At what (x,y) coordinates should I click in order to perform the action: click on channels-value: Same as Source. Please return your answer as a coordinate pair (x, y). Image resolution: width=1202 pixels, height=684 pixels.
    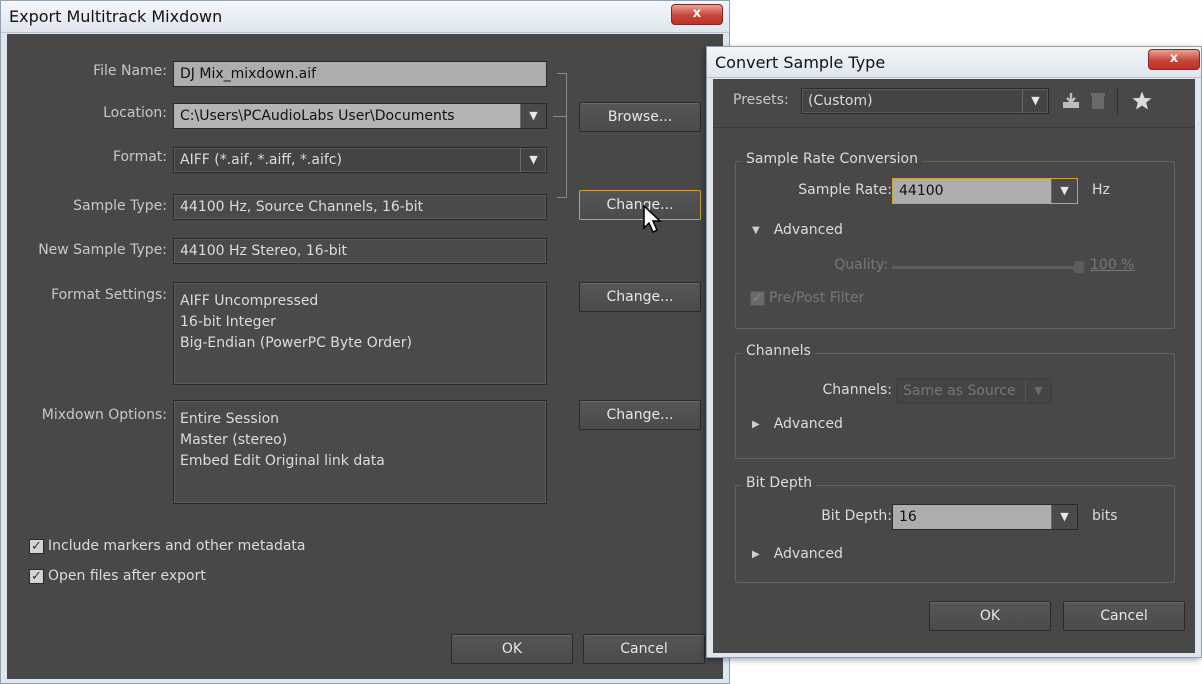
    Looking at the image, I should click on (959, 391).